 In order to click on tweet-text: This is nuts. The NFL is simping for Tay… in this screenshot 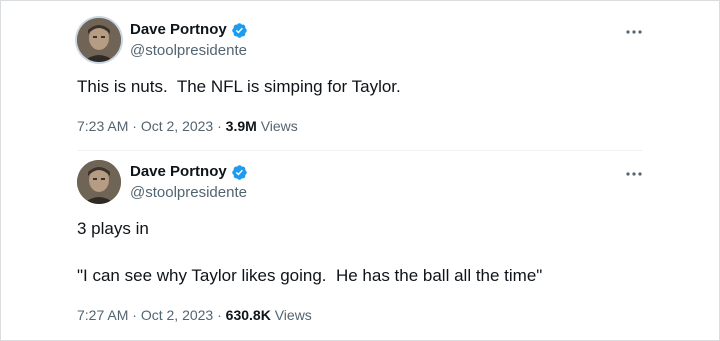, I will do `click(239, 86)`.